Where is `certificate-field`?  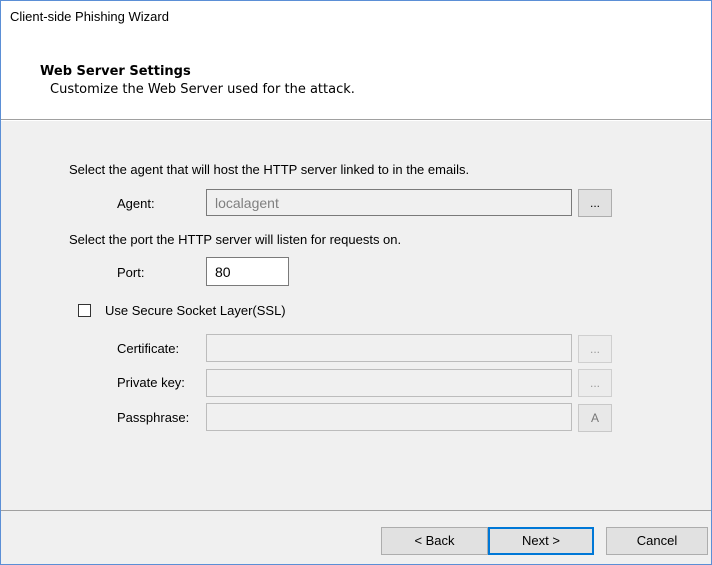 certificate-field is located at coordinates (389, 348).